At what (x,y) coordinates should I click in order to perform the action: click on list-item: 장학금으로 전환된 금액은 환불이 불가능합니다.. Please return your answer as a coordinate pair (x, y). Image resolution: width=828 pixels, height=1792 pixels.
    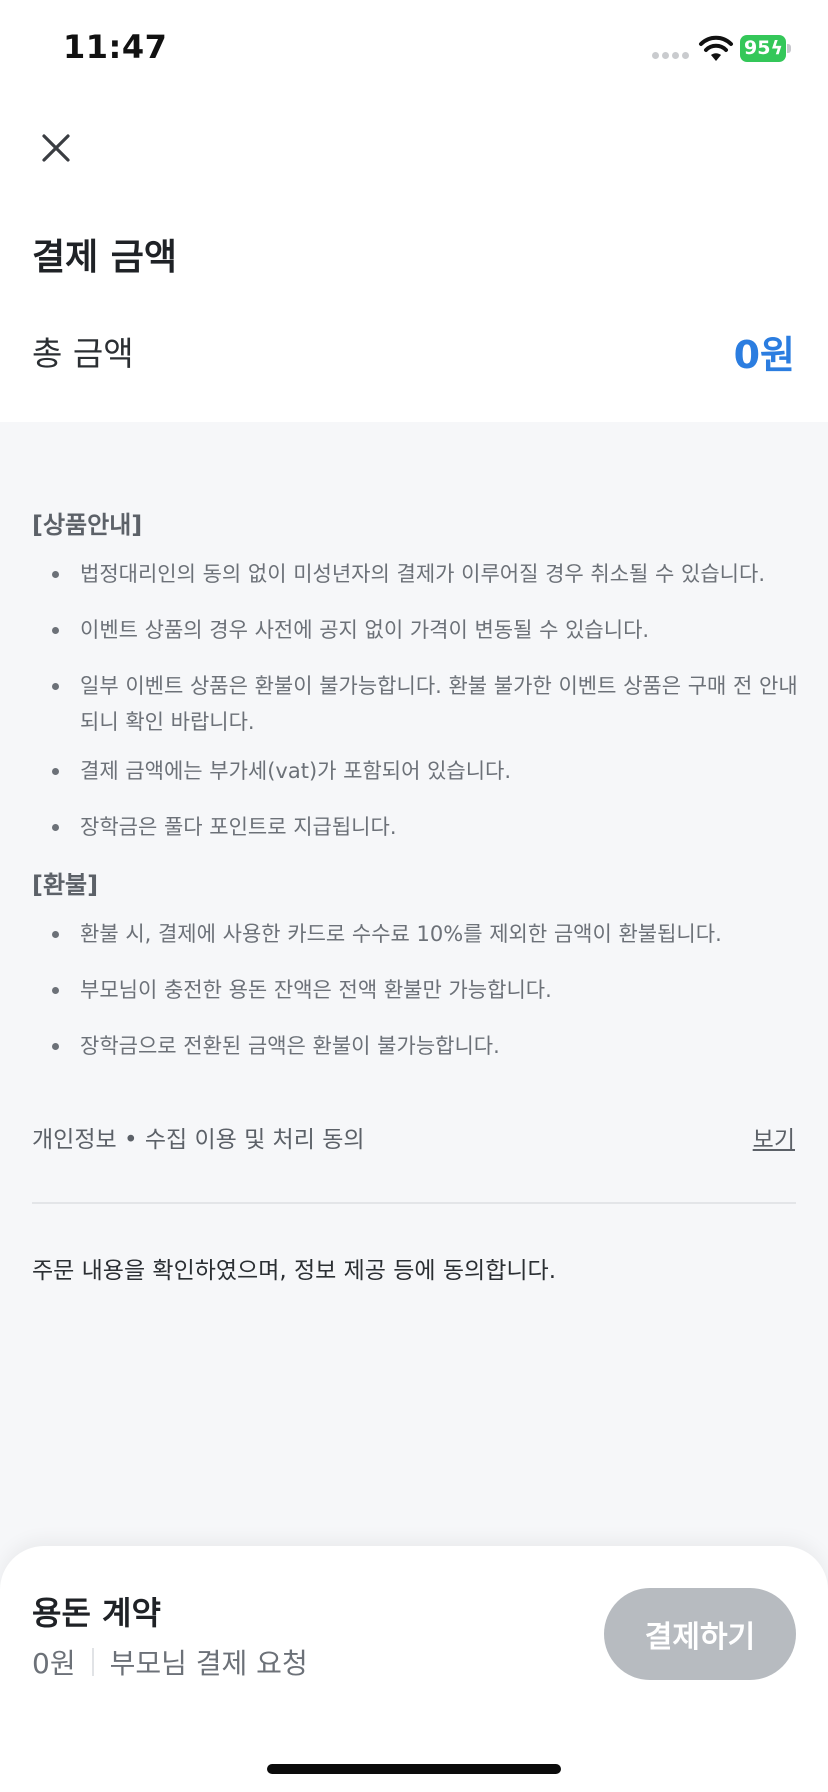
    Looking at the image, I should click on (417, 1046).